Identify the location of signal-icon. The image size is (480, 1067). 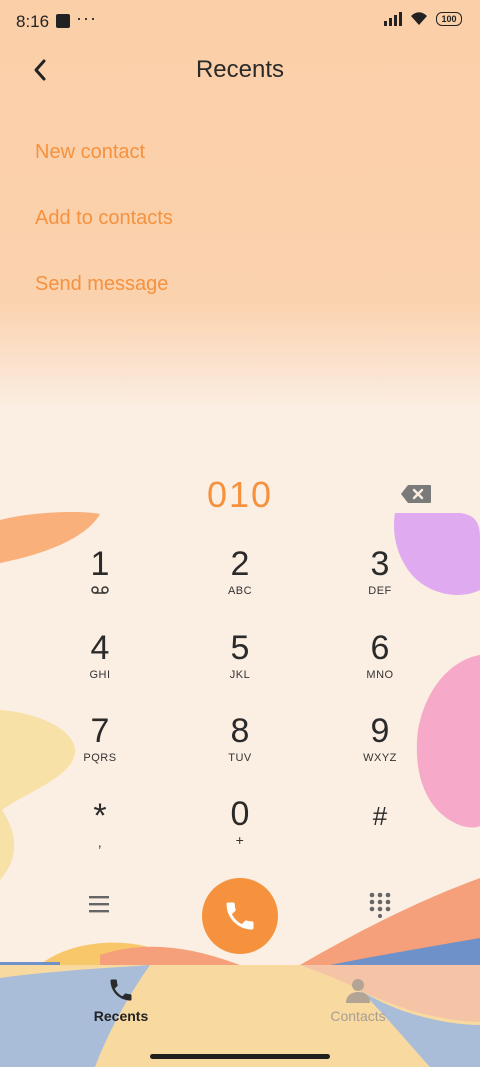
(393, 19).